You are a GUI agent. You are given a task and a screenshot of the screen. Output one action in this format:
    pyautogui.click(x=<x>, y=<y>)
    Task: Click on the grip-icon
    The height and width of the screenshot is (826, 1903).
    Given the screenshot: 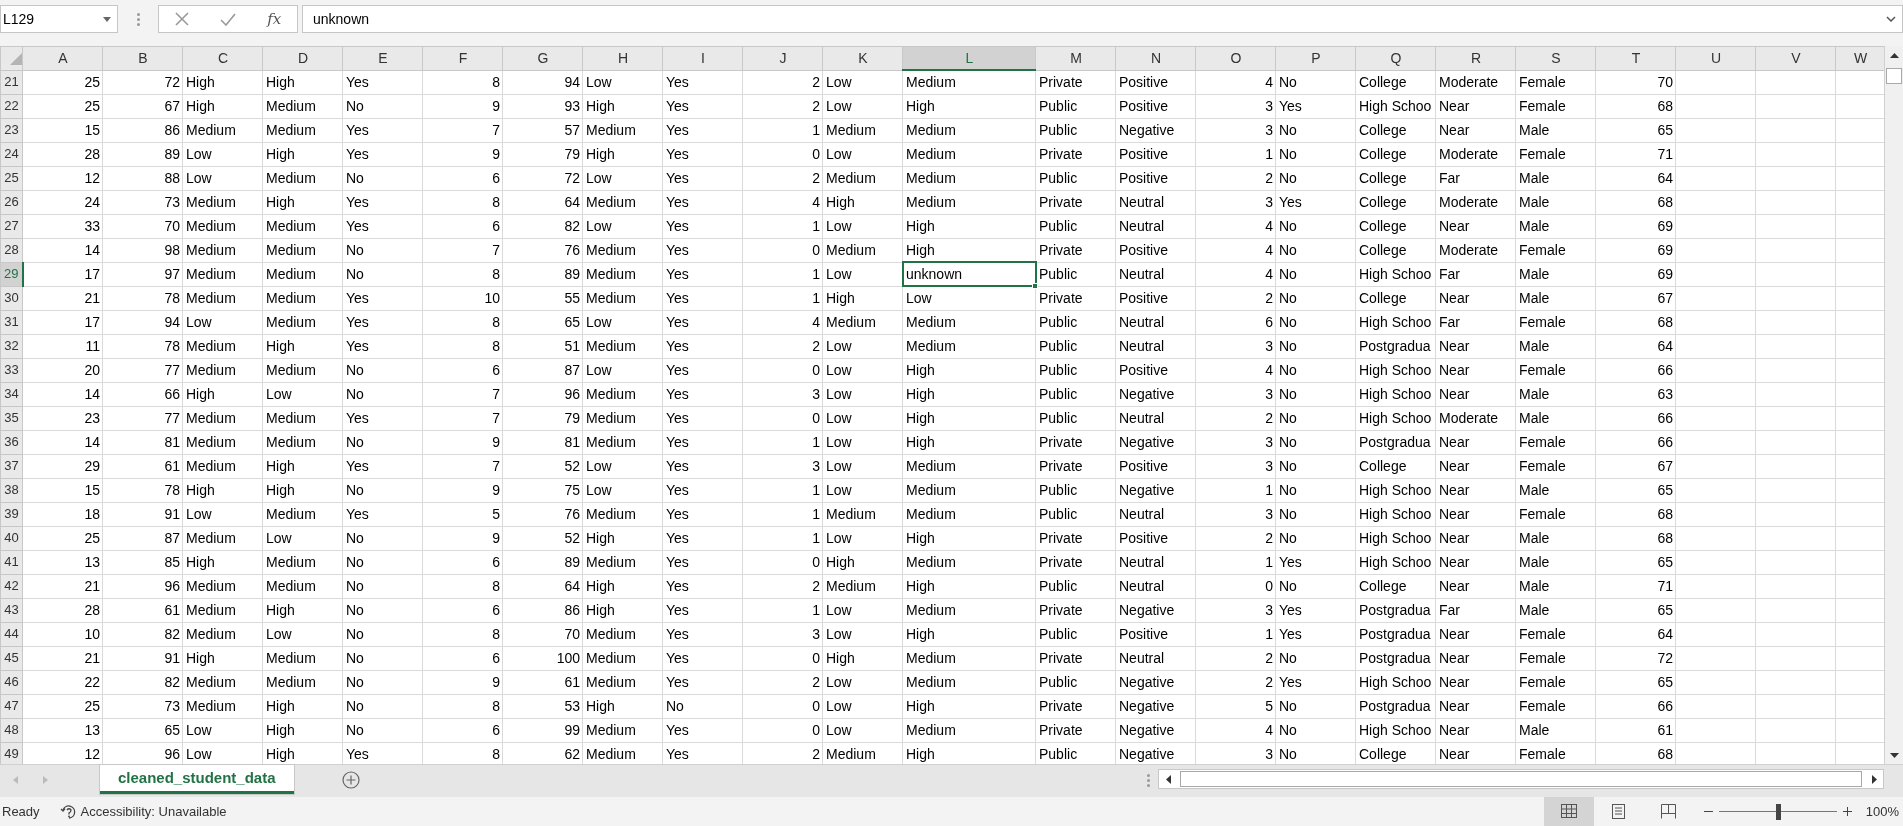 What is the action you would take?
    pyautogui.click(x=1148, y=780)
    